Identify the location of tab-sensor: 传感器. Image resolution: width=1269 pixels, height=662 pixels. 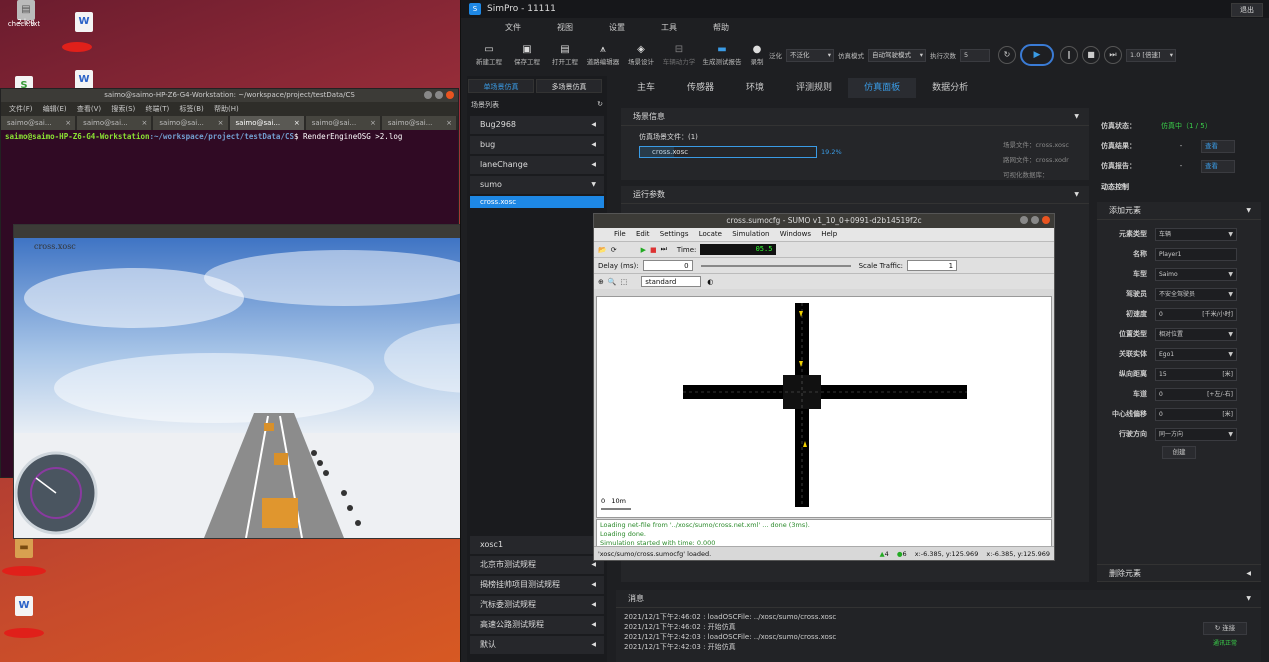
(700, 88).